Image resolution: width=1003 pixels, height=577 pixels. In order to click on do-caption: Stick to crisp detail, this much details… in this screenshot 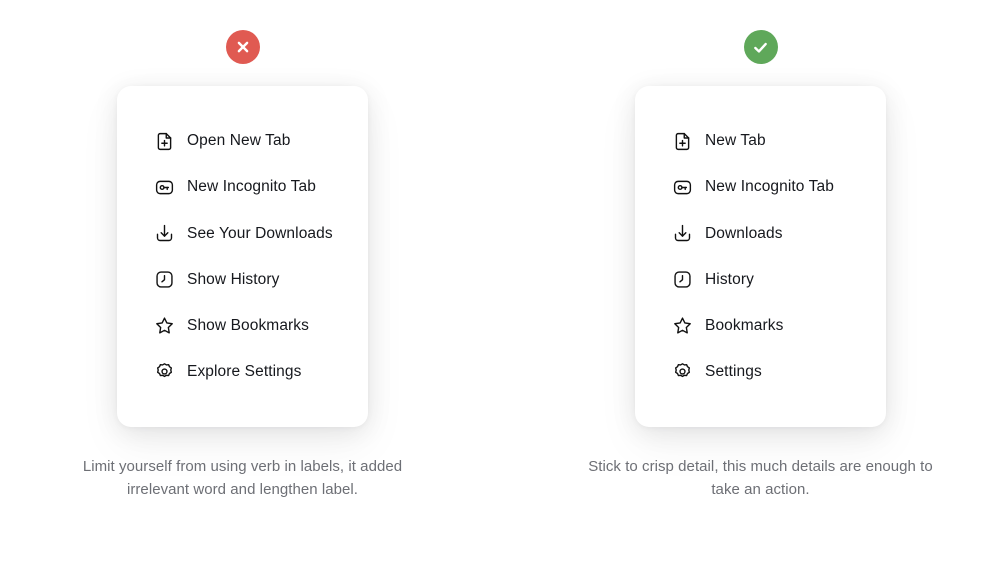, I will do `click(760, 478)`.